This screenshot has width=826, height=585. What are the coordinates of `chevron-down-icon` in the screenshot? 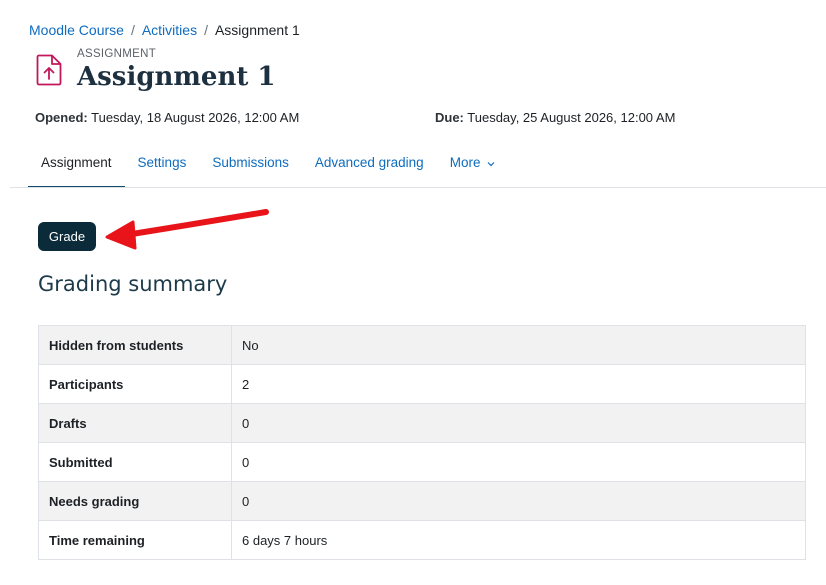 It's located at (491, 164).